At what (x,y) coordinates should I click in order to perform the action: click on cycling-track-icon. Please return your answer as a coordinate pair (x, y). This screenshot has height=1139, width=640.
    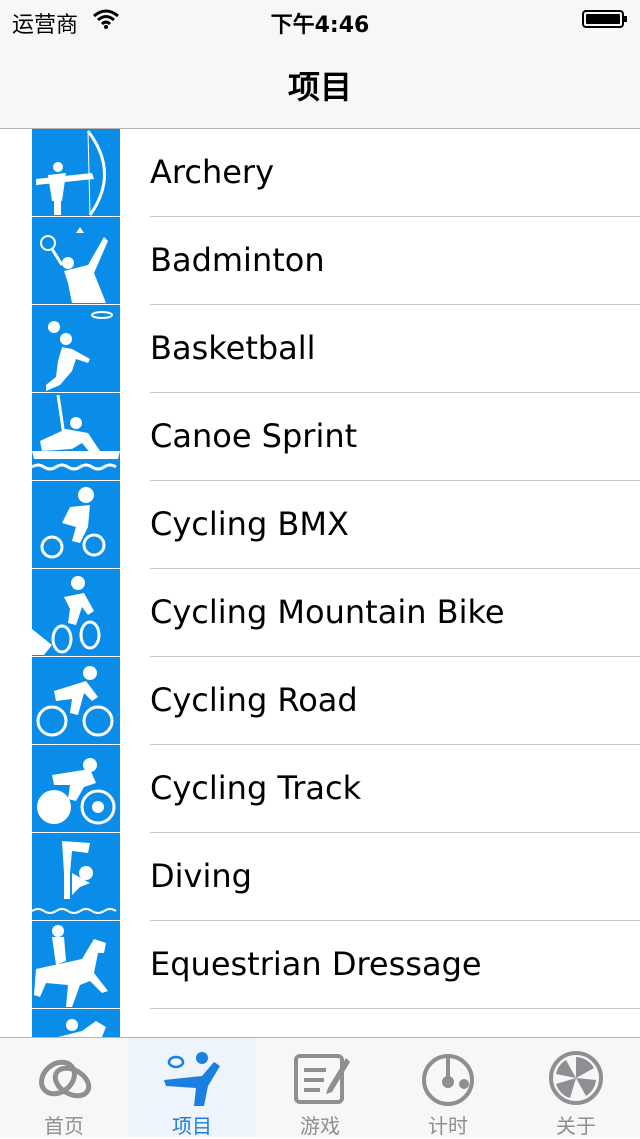
    Looking at the image, I should click on (76, 788).